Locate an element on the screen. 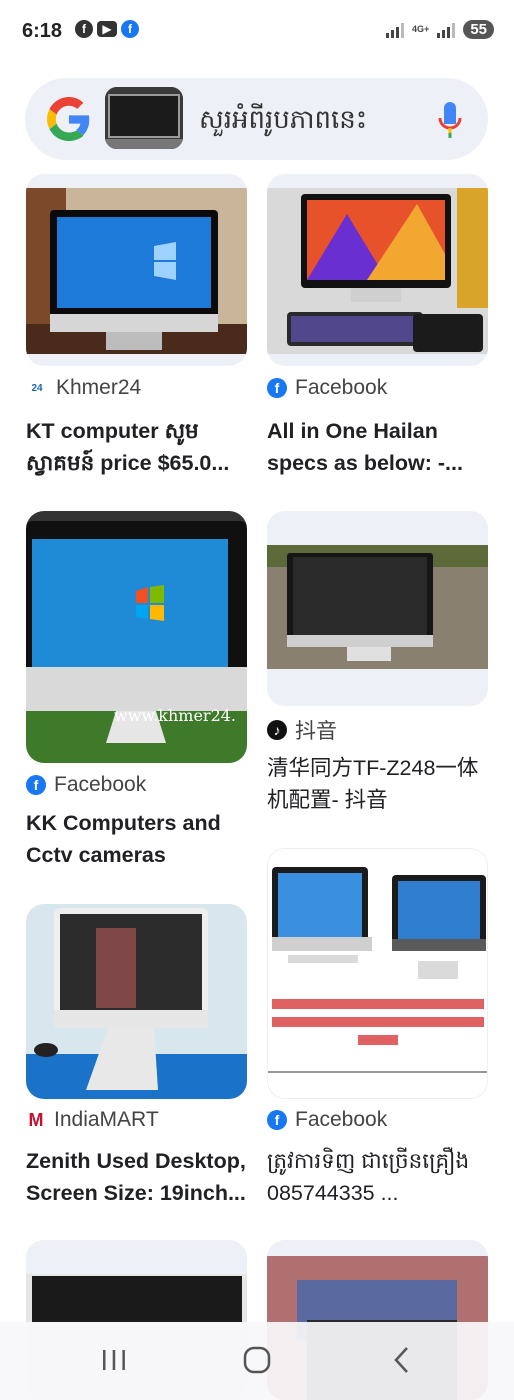 This screenshot has width=514, height=1400. cell-signal-icon is located at coordinates (446, 30).